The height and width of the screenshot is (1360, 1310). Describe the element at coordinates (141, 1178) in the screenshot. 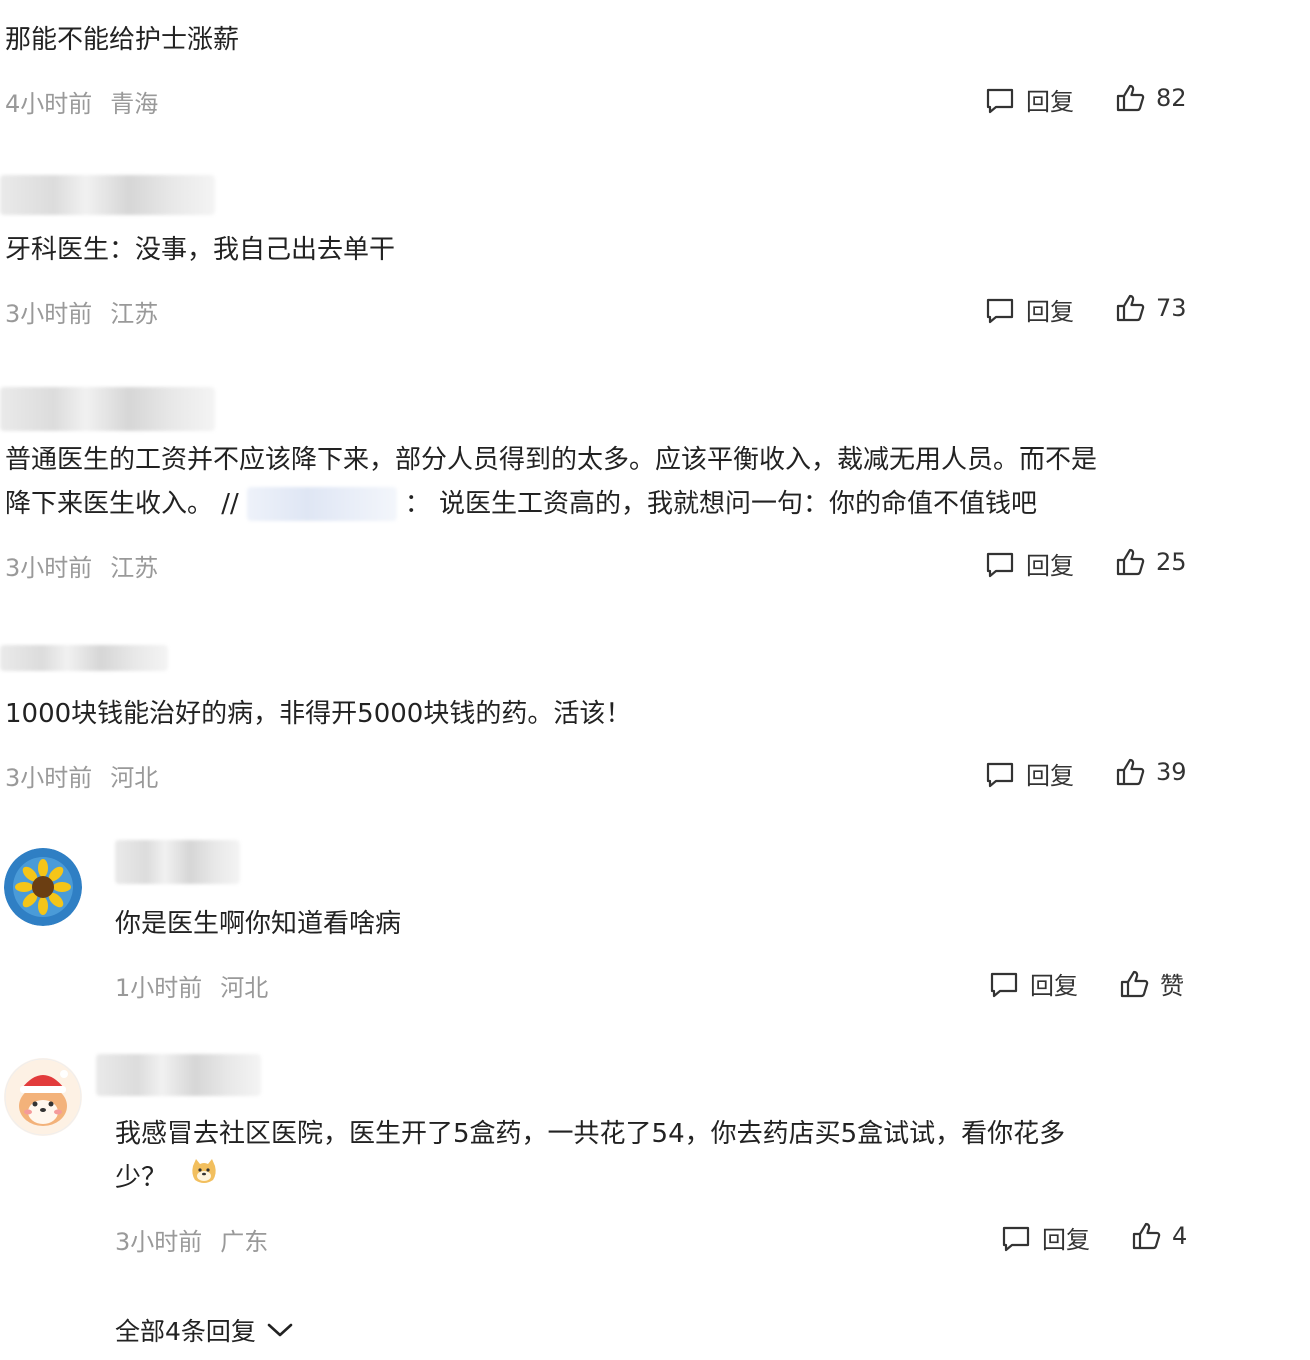

I see `comment-text-part: 少？` at that location.